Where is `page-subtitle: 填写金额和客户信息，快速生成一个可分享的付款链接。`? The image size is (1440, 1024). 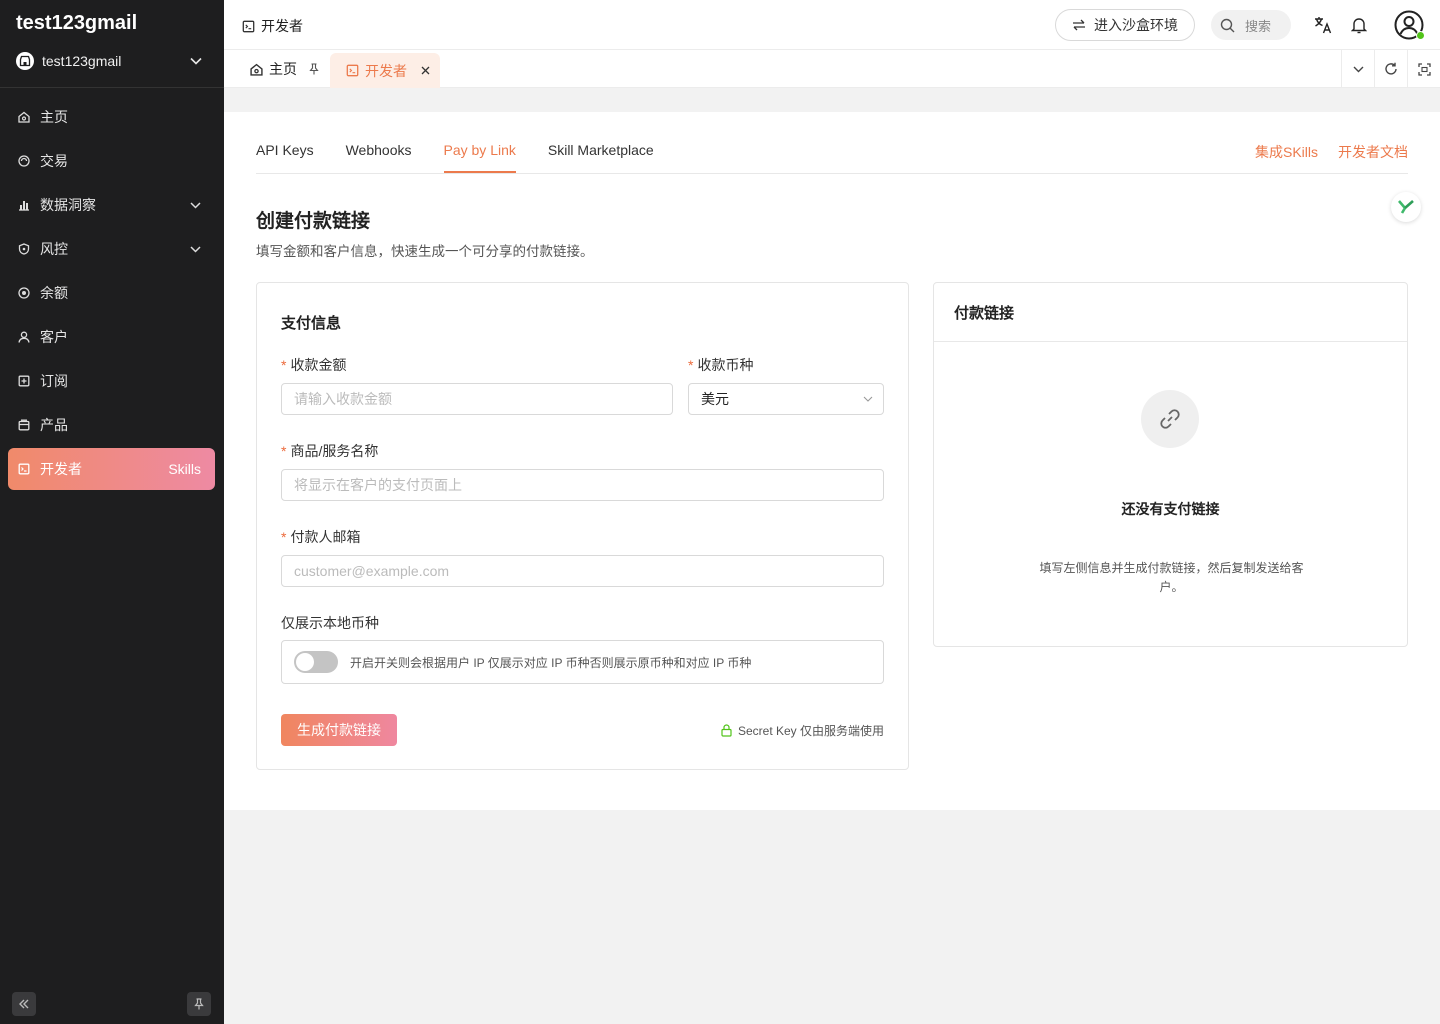
page-subtitle: 填写金额和客户信息，快速生成一个可分享的付款链接。 is located at coordinates (425, 250).